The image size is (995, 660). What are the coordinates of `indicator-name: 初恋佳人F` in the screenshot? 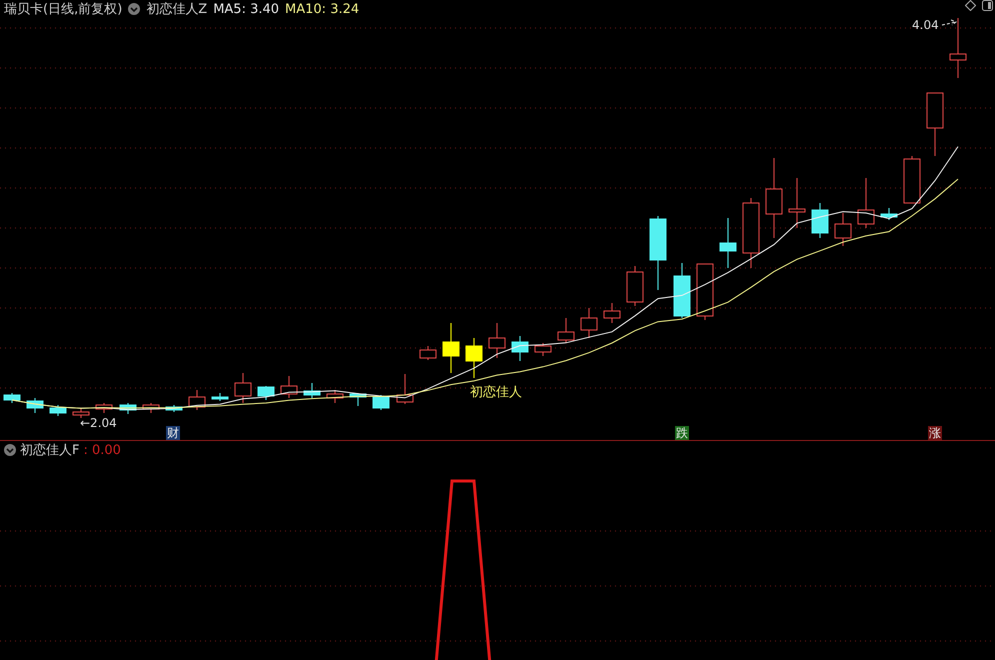 It's located at (50, 450).